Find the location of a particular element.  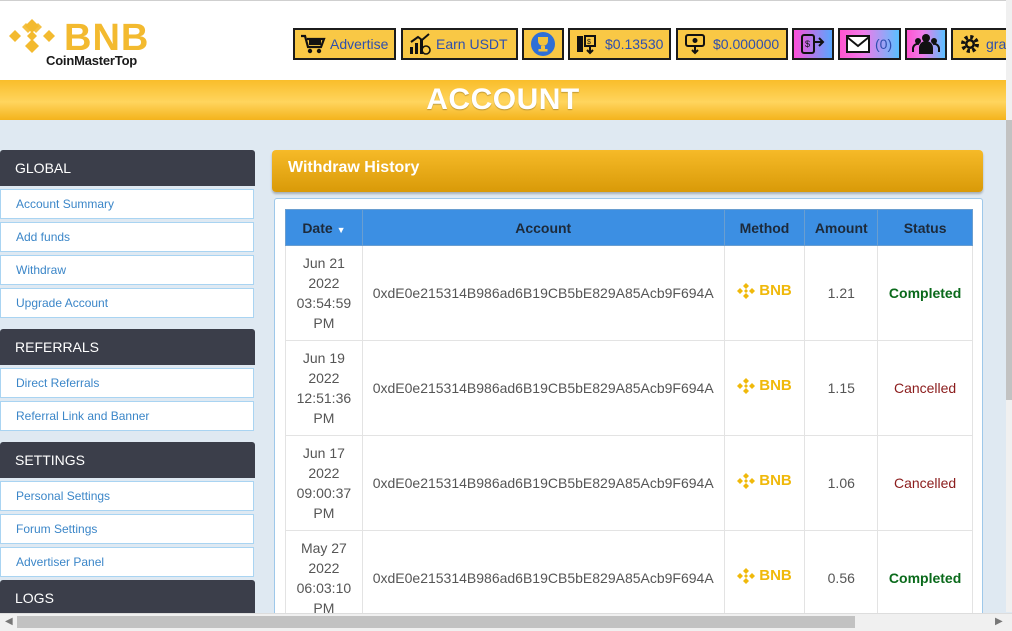

deposit-balance-button: $0.000000 is located at coordinates (732, 44).